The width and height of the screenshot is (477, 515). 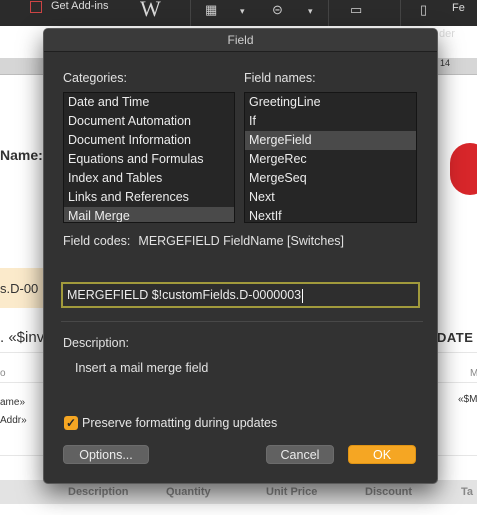 I want to click on description-text: Insert a mail merge field, so click(x=142, y=368).